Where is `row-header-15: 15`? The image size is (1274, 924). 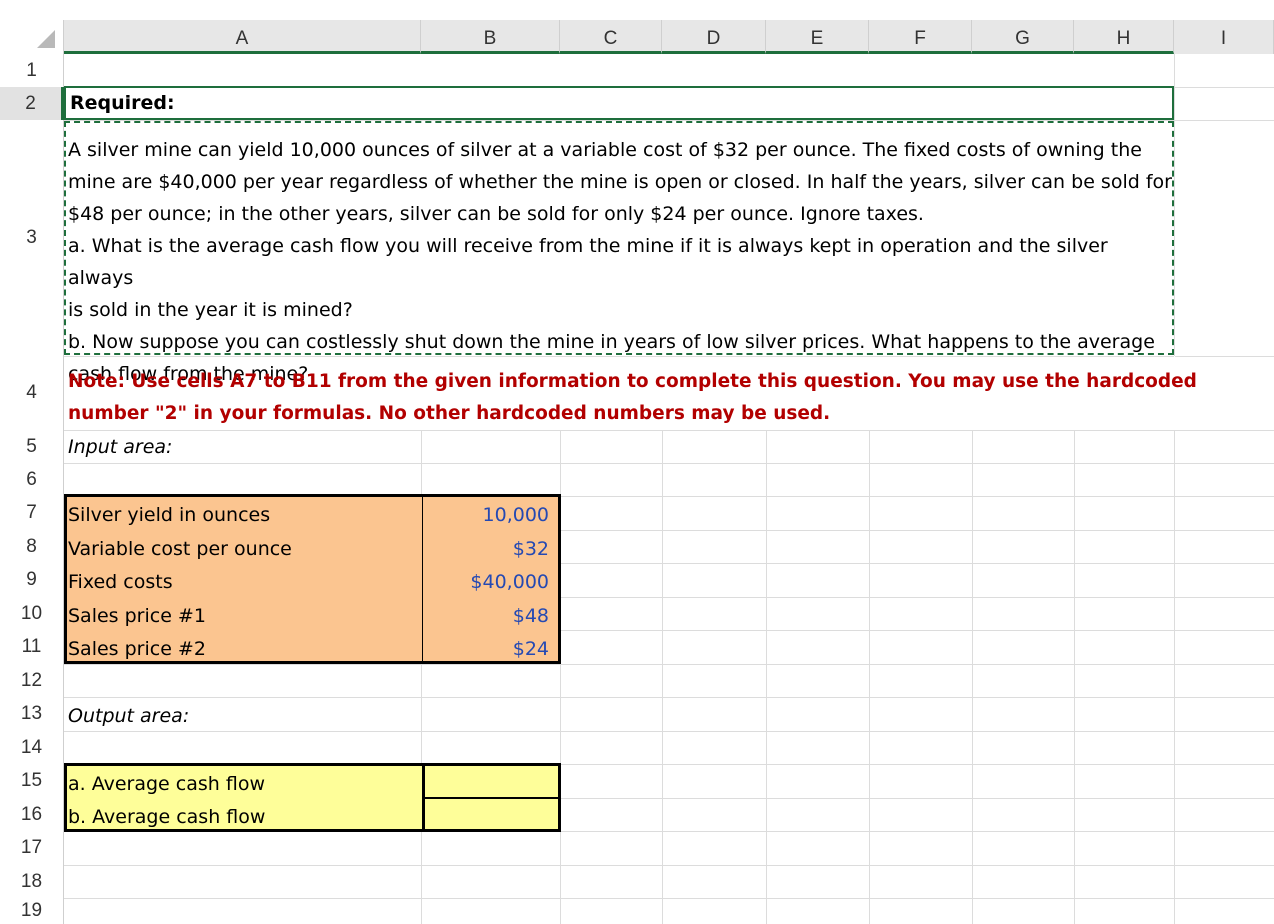 row-header-15: 15 is located at coordinates (32, 781).